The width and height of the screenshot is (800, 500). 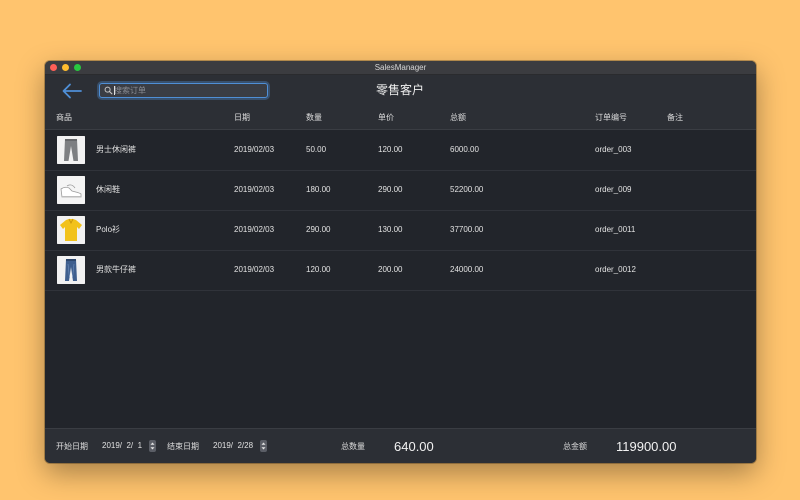 What do you see at coordinates (464, 149) in the screenshot?
I see `total-amount: 6000.00` at bounding box center [464, 149].